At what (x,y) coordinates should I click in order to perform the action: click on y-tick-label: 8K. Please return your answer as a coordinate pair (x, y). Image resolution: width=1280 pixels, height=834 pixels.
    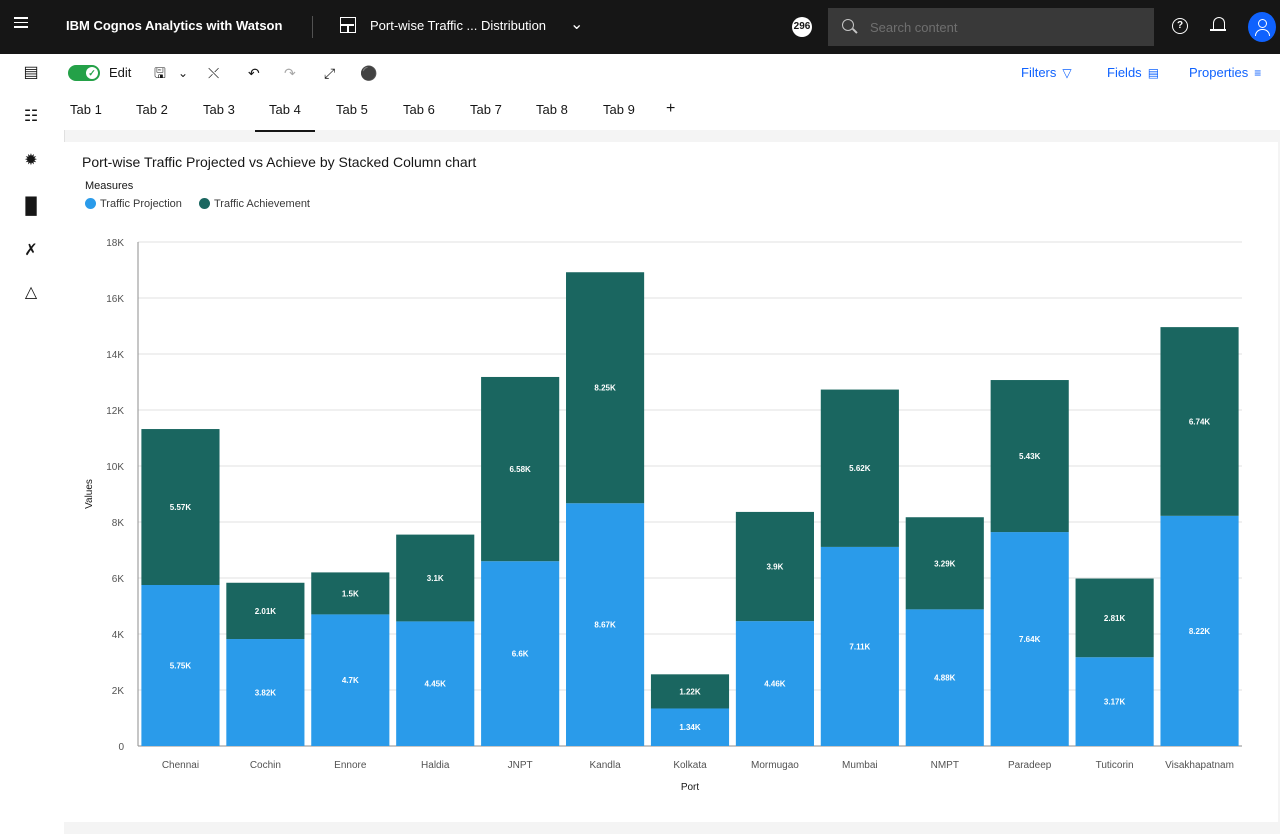
    Looking at the image, I should click on (118, 523).